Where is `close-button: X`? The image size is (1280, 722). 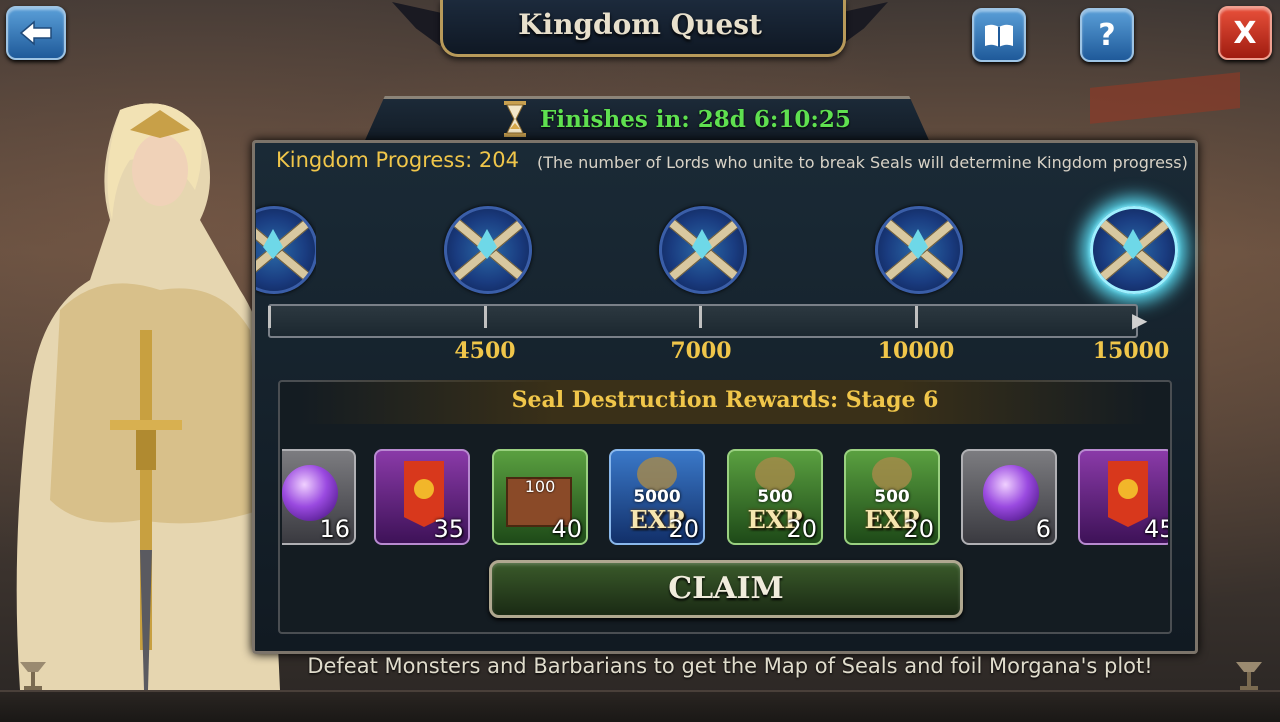 close-button: X is located at coordinates (1245, 33).